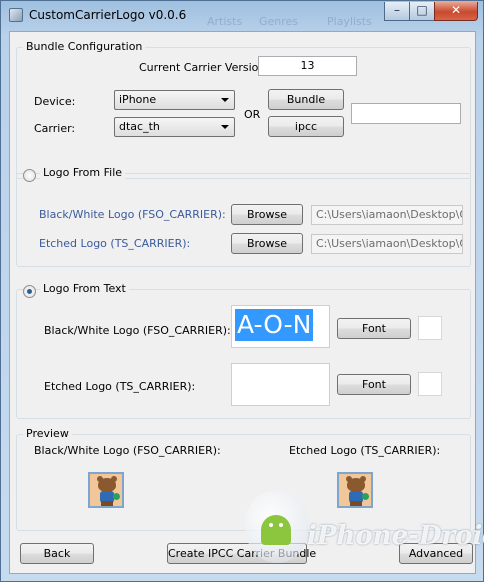 This screenshot has width=484, height=582. Describe the element at coordinates (280, 384) in the screenshot. I see `etched-logo-text-field` at that location.